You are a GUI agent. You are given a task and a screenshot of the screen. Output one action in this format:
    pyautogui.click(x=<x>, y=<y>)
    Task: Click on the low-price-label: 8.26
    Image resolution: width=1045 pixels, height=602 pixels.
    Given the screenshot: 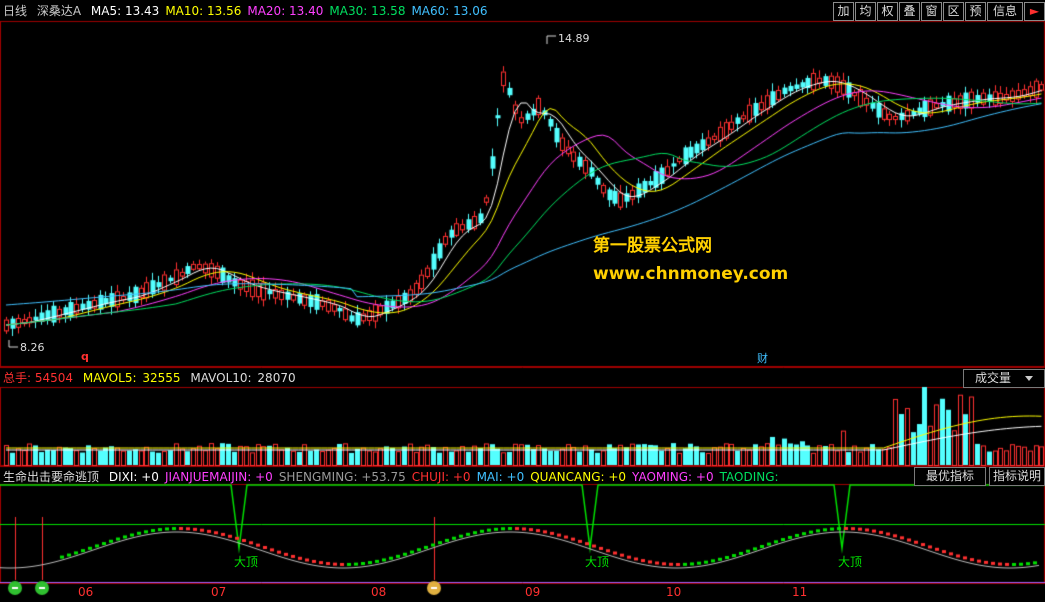 What is the action you would take?
    pyautogui.click(x=32, y=347)
    